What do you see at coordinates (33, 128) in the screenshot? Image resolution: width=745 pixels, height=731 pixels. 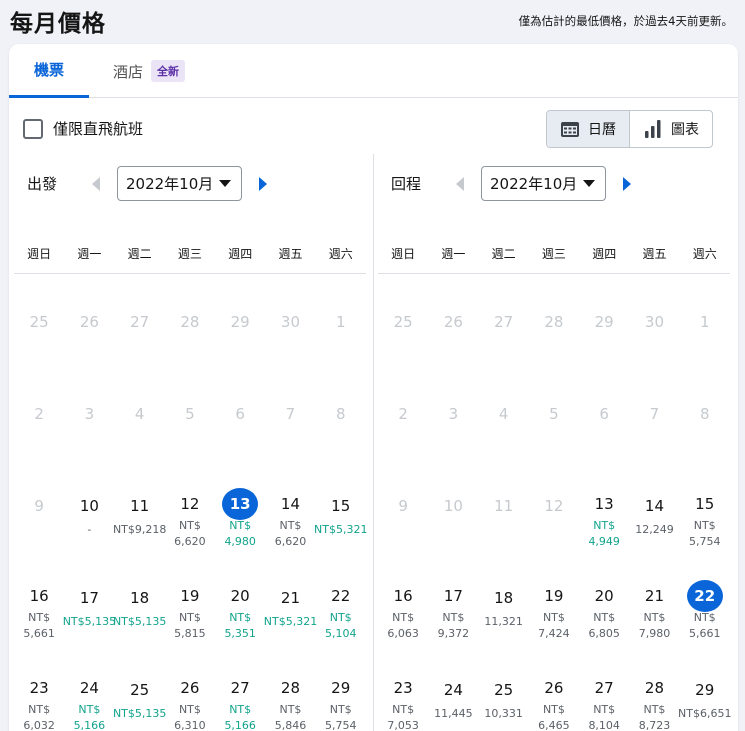 I see `direct-only-checkbox` at bounding box center [33, 128].